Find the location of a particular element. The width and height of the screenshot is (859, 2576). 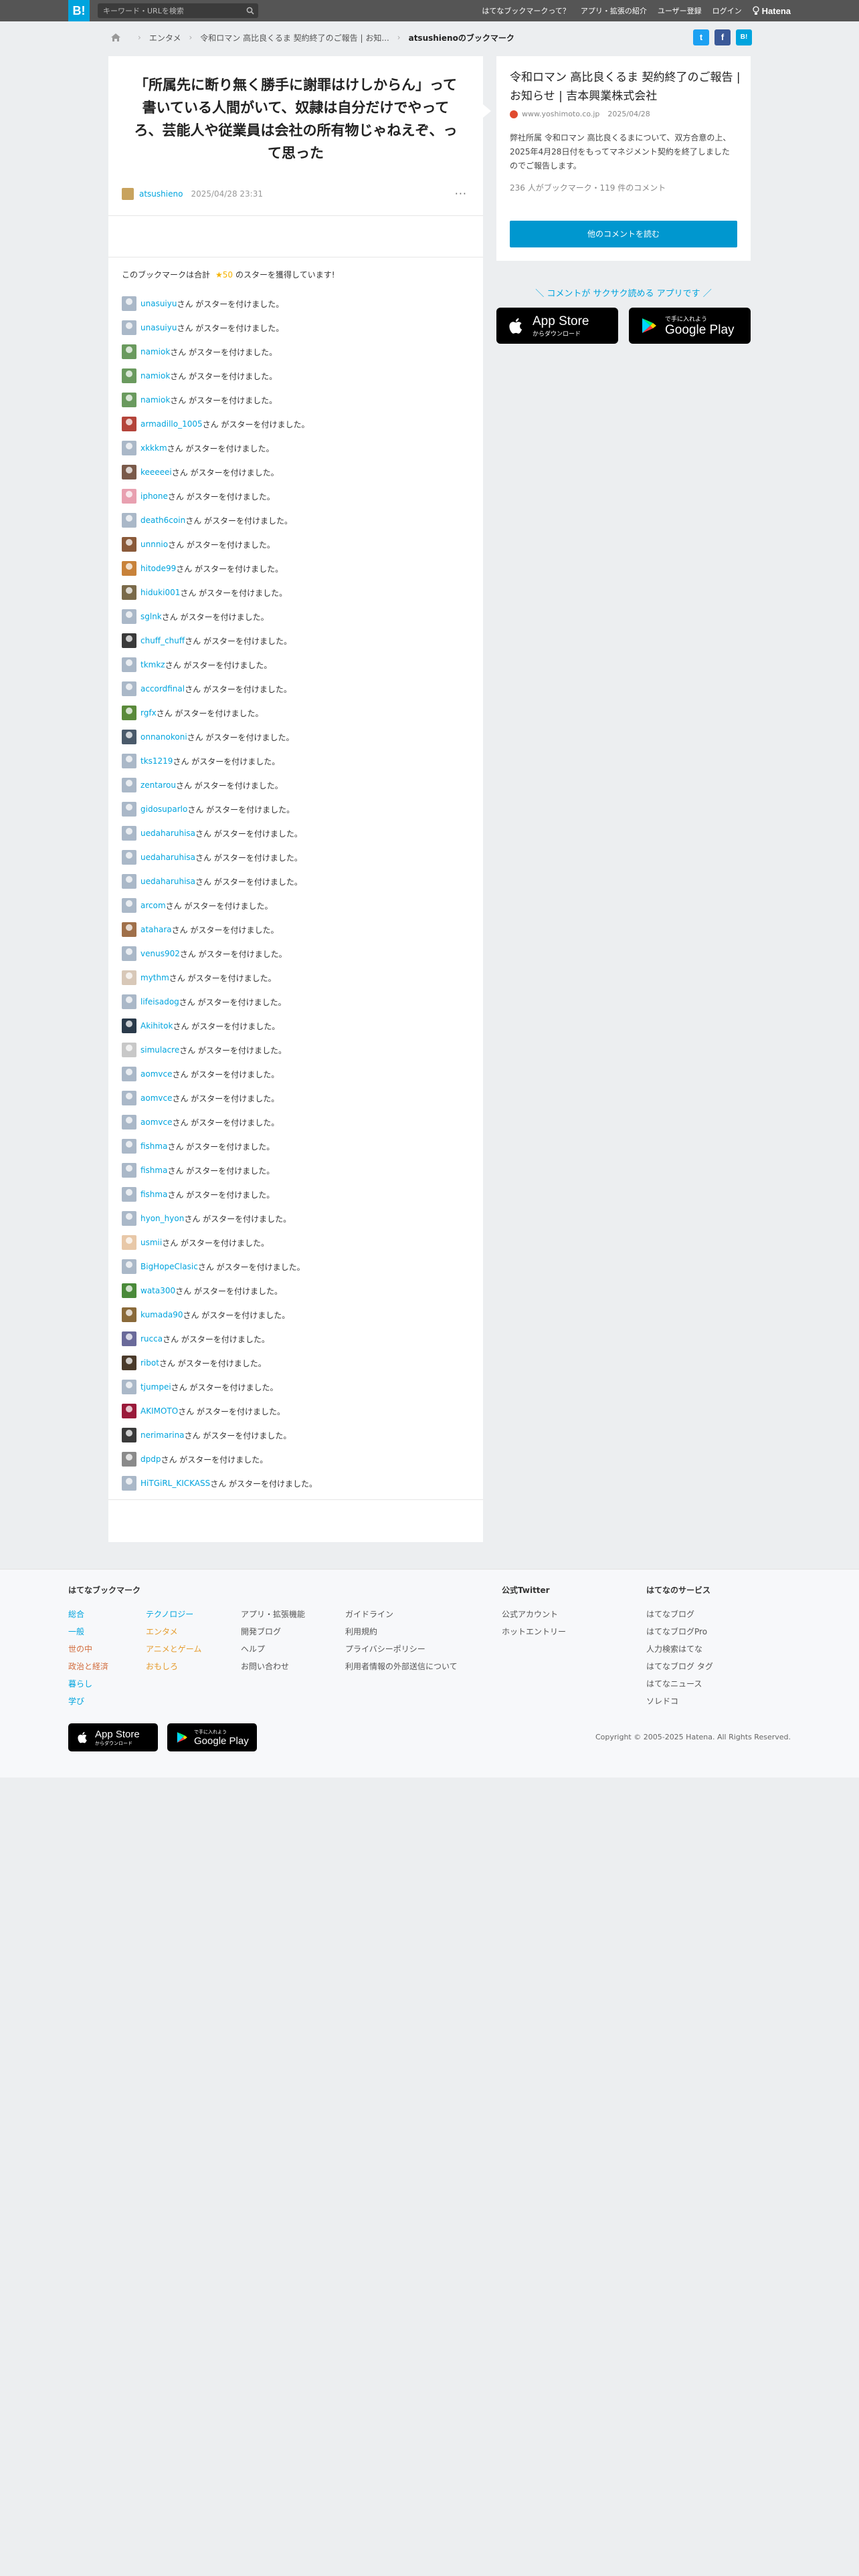

star-username: HiTGiRL_KICKASS is located at coordinates (175, 1483).